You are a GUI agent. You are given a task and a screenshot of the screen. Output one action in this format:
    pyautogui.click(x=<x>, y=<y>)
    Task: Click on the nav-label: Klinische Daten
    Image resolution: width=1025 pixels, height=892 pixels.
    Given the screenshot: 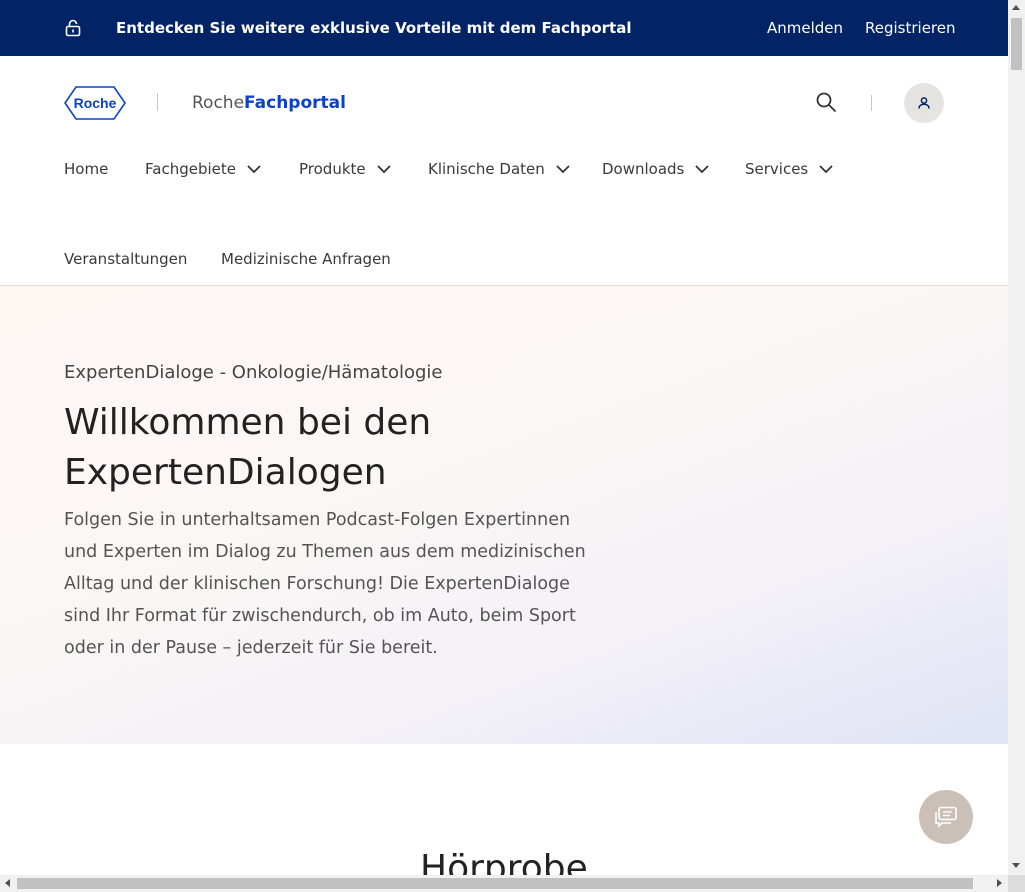 What is the action you would take?
    pyautogui.click(x=486, y=169)
    